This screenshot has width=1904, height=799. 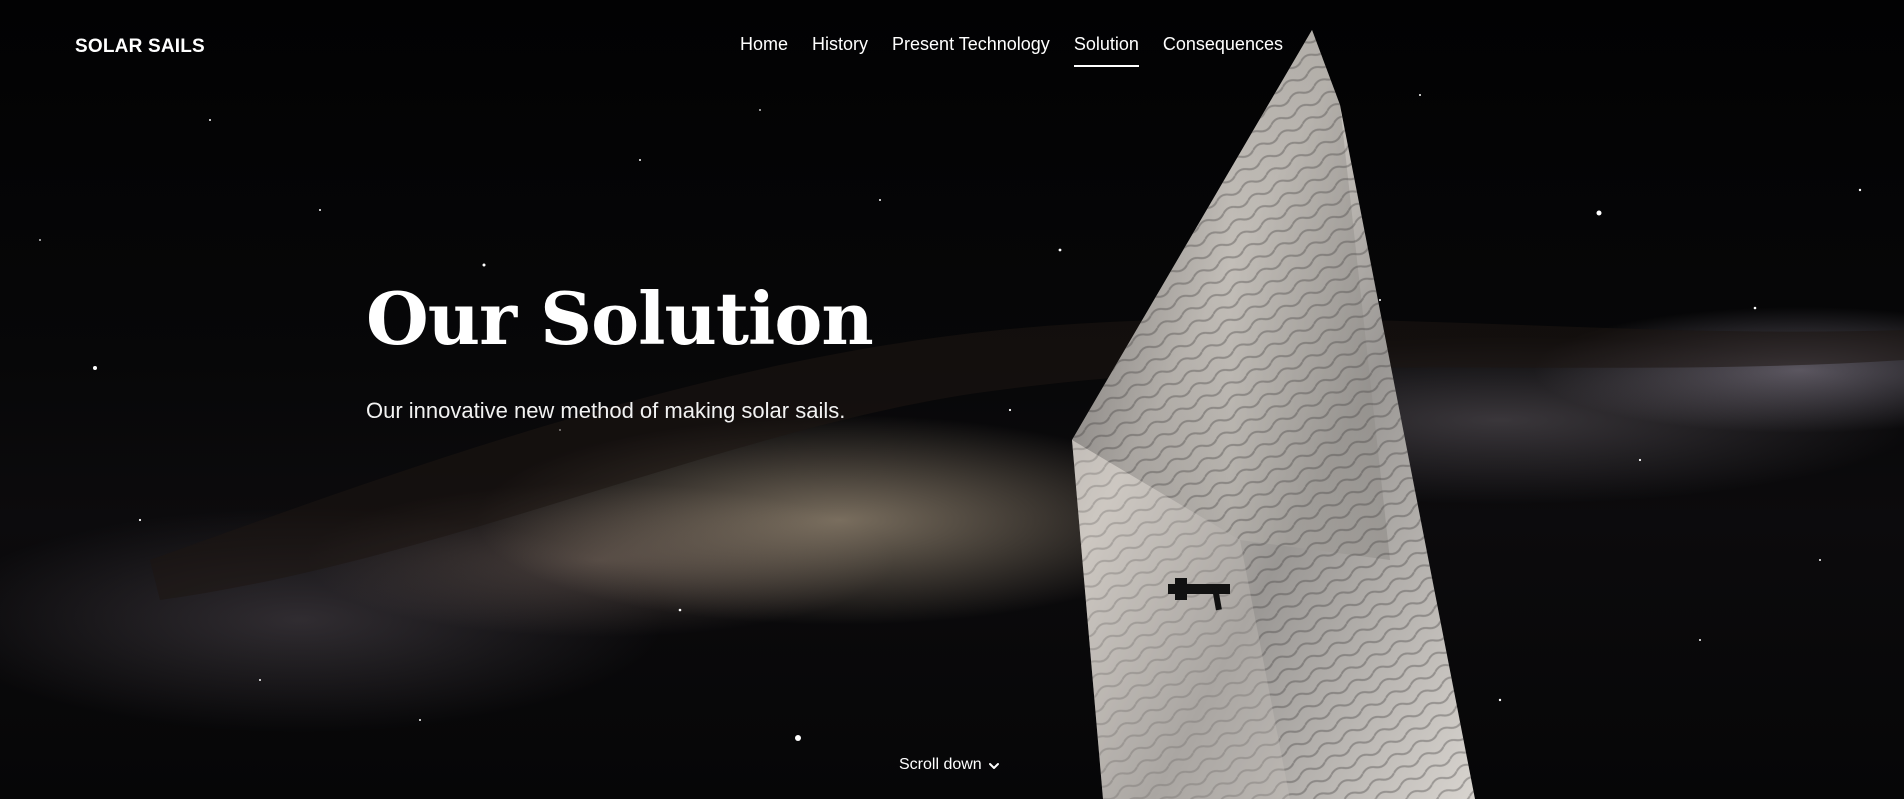 I want to click on scroll-down-label: Scroll down, so click(x=940, y=764).